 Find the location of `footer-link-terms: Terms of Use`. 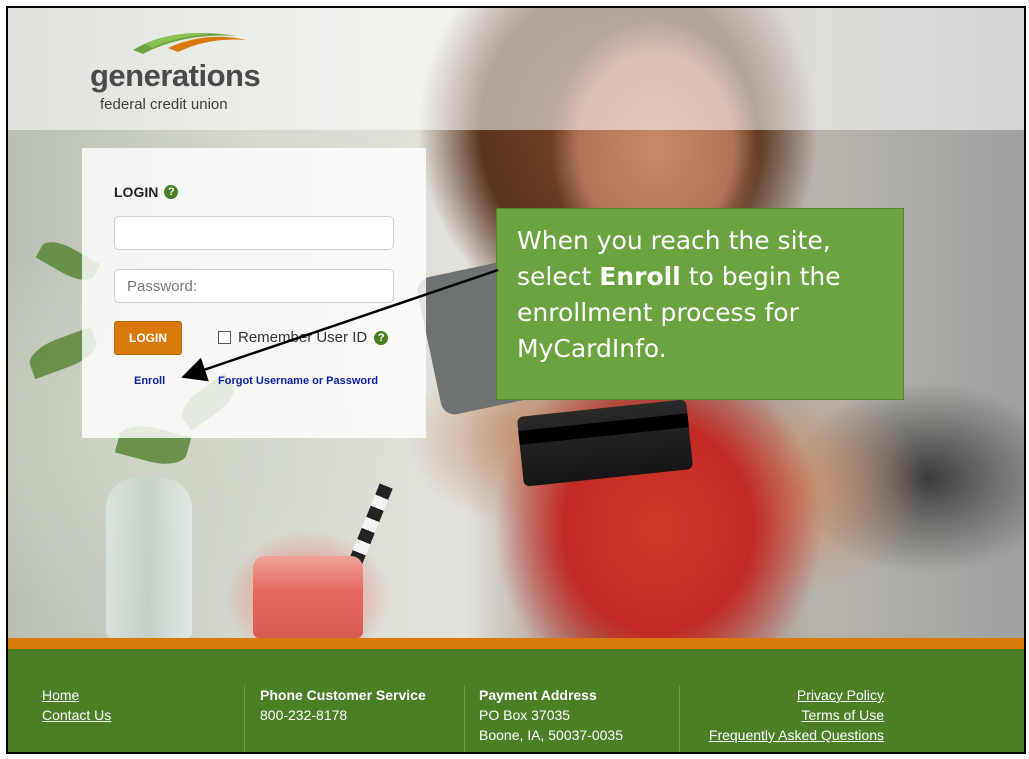

footer-link-terms: Terms of Use is located at coordinates (796, 715).